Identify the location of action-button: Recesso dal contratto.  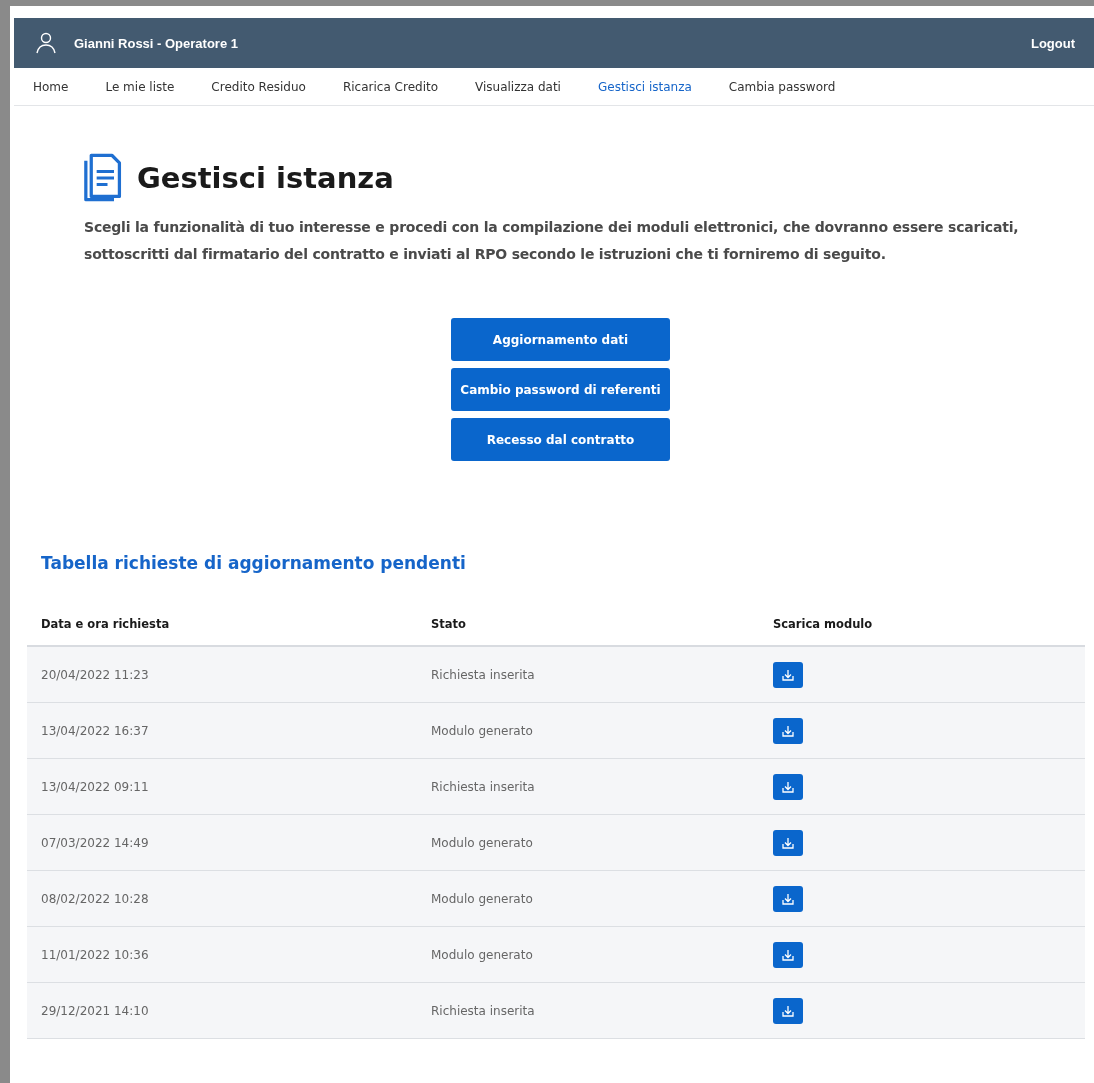
(560, 439).